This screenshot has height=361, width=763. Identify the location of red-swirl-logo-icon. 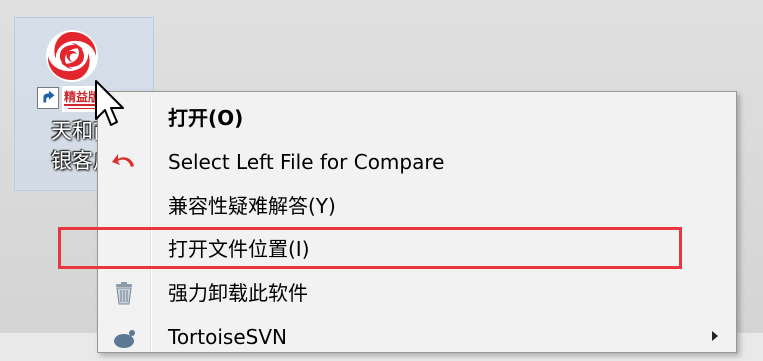
(72, 56).